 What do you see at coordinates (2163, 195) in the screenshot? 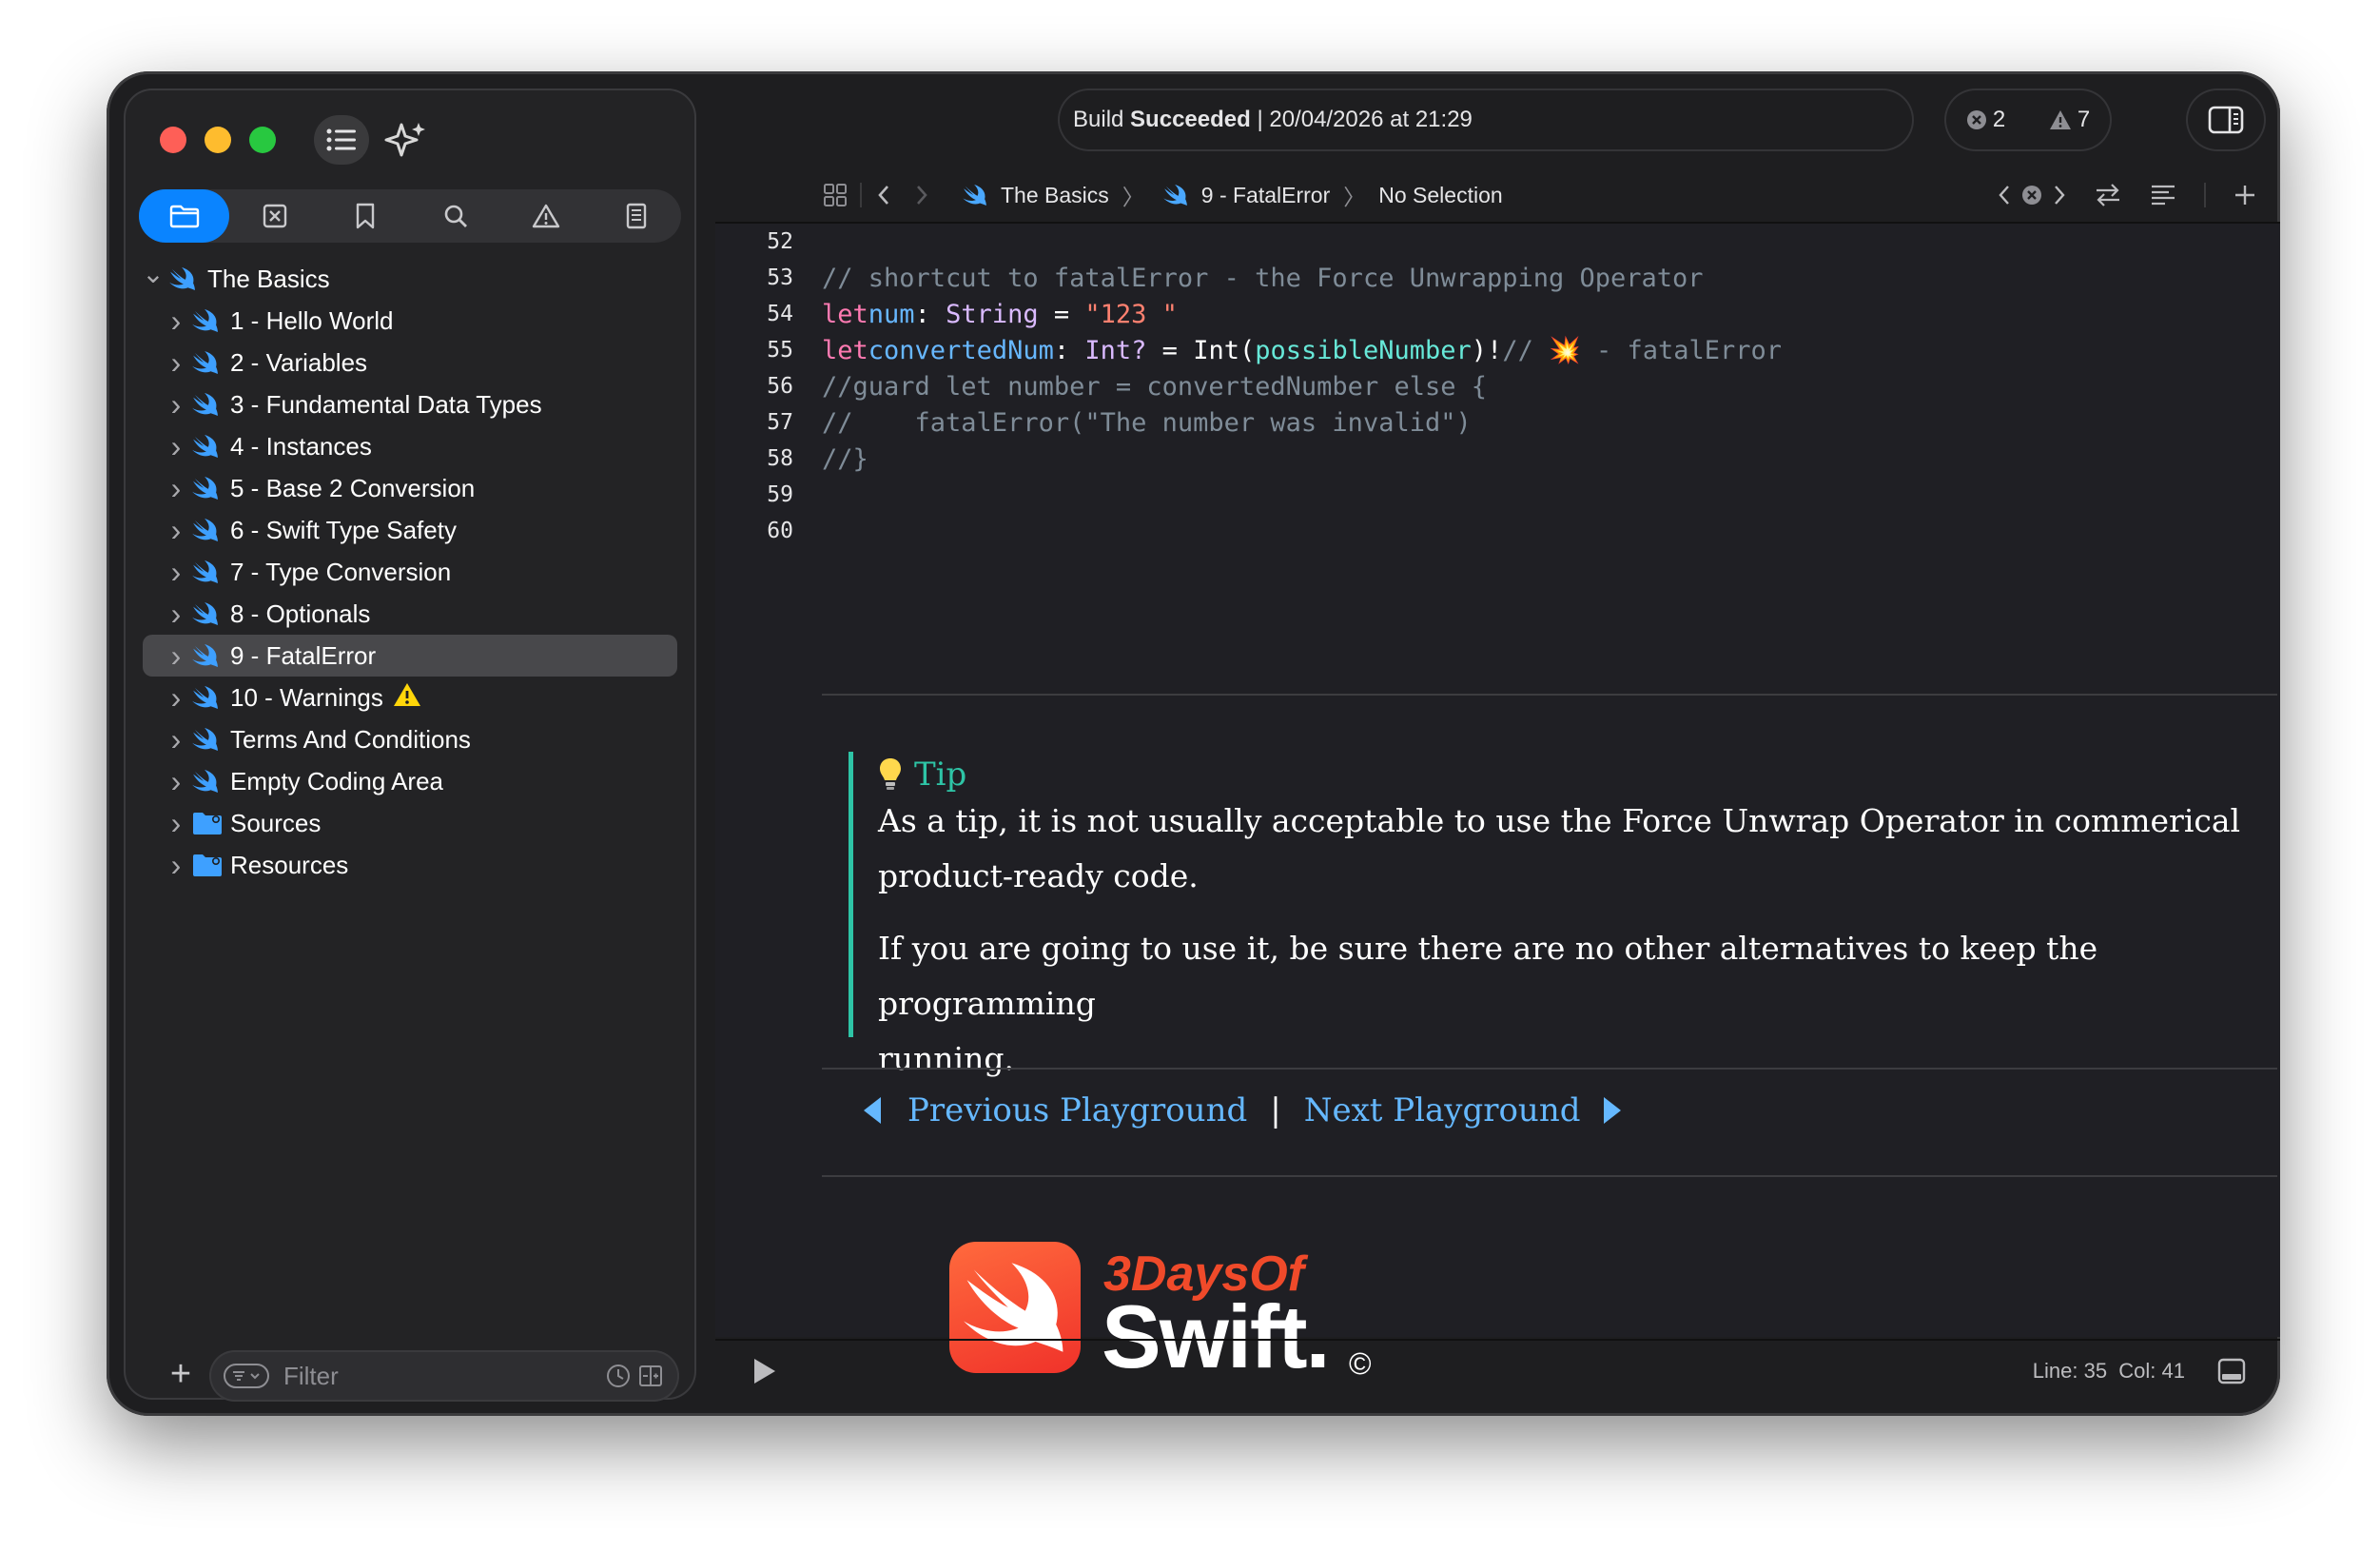
I see `editor-options-icon` at bounding box center [2163, 195].